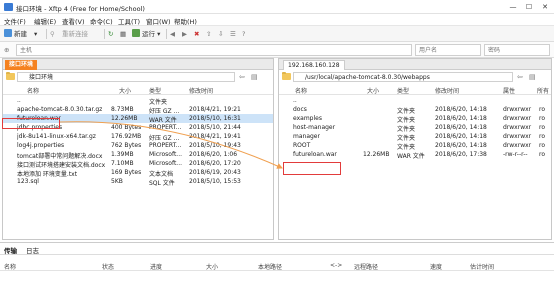  I want to click on col-direction: <->, so click(336, 265).